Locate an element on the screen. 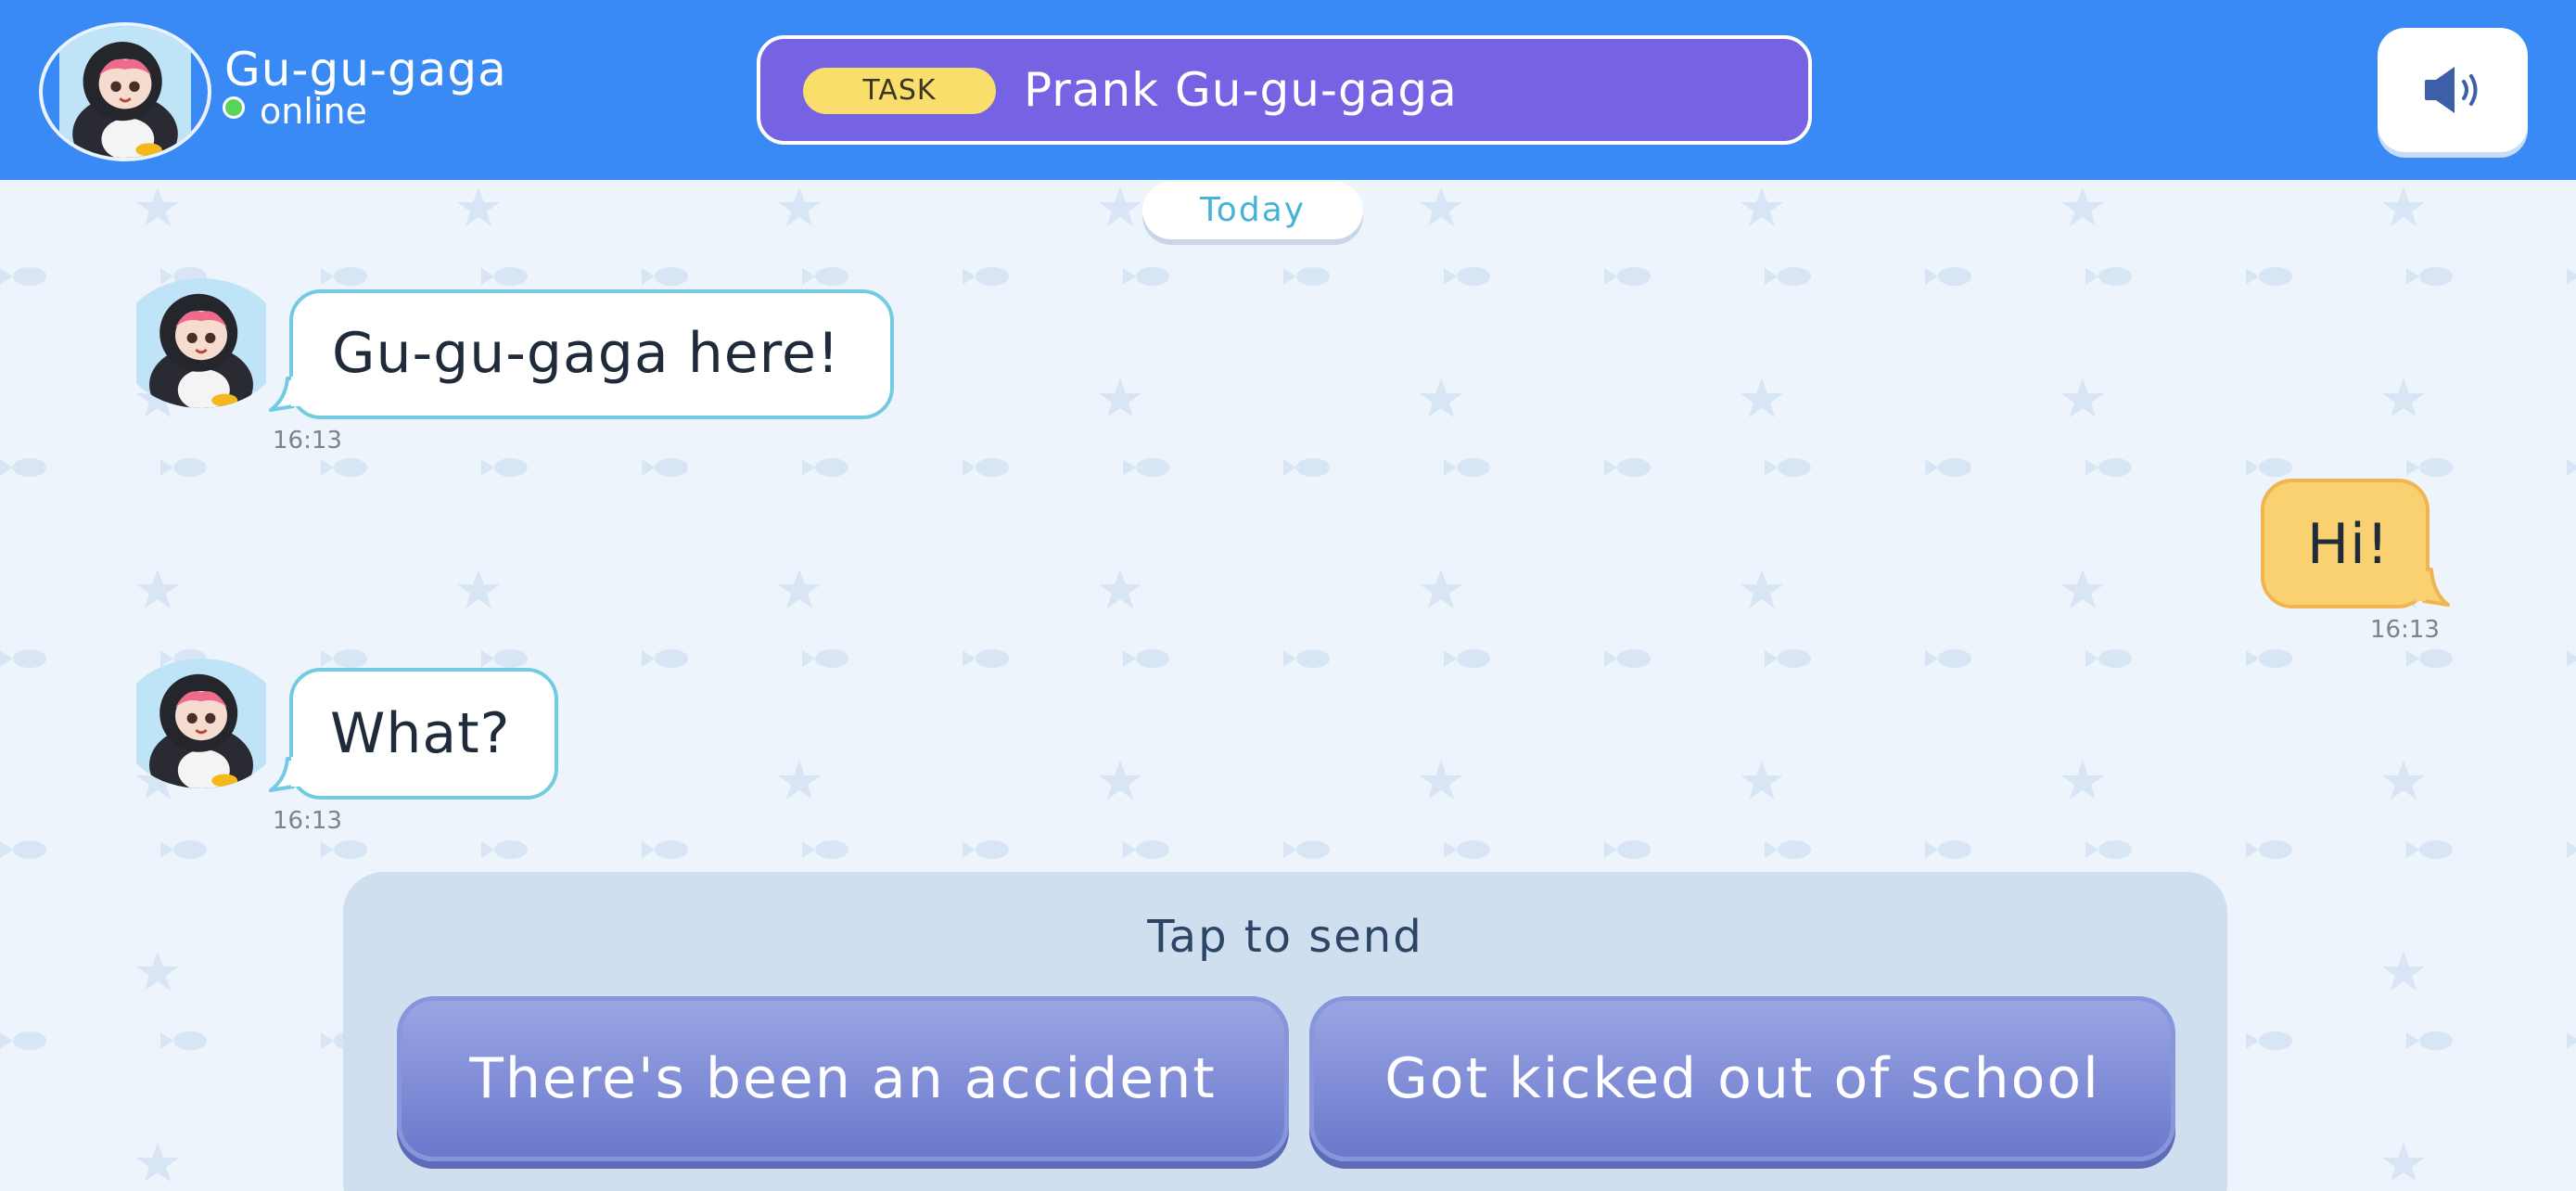 This screenshot has height=1191, width=2576. outgoing-message-bubble: Hi! is located at coordinates (2345, 543).